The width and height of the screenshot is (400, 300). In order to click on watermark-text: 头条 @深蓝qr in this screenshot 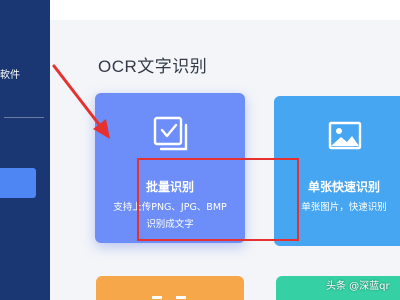, I will do `click(358, 286)`.